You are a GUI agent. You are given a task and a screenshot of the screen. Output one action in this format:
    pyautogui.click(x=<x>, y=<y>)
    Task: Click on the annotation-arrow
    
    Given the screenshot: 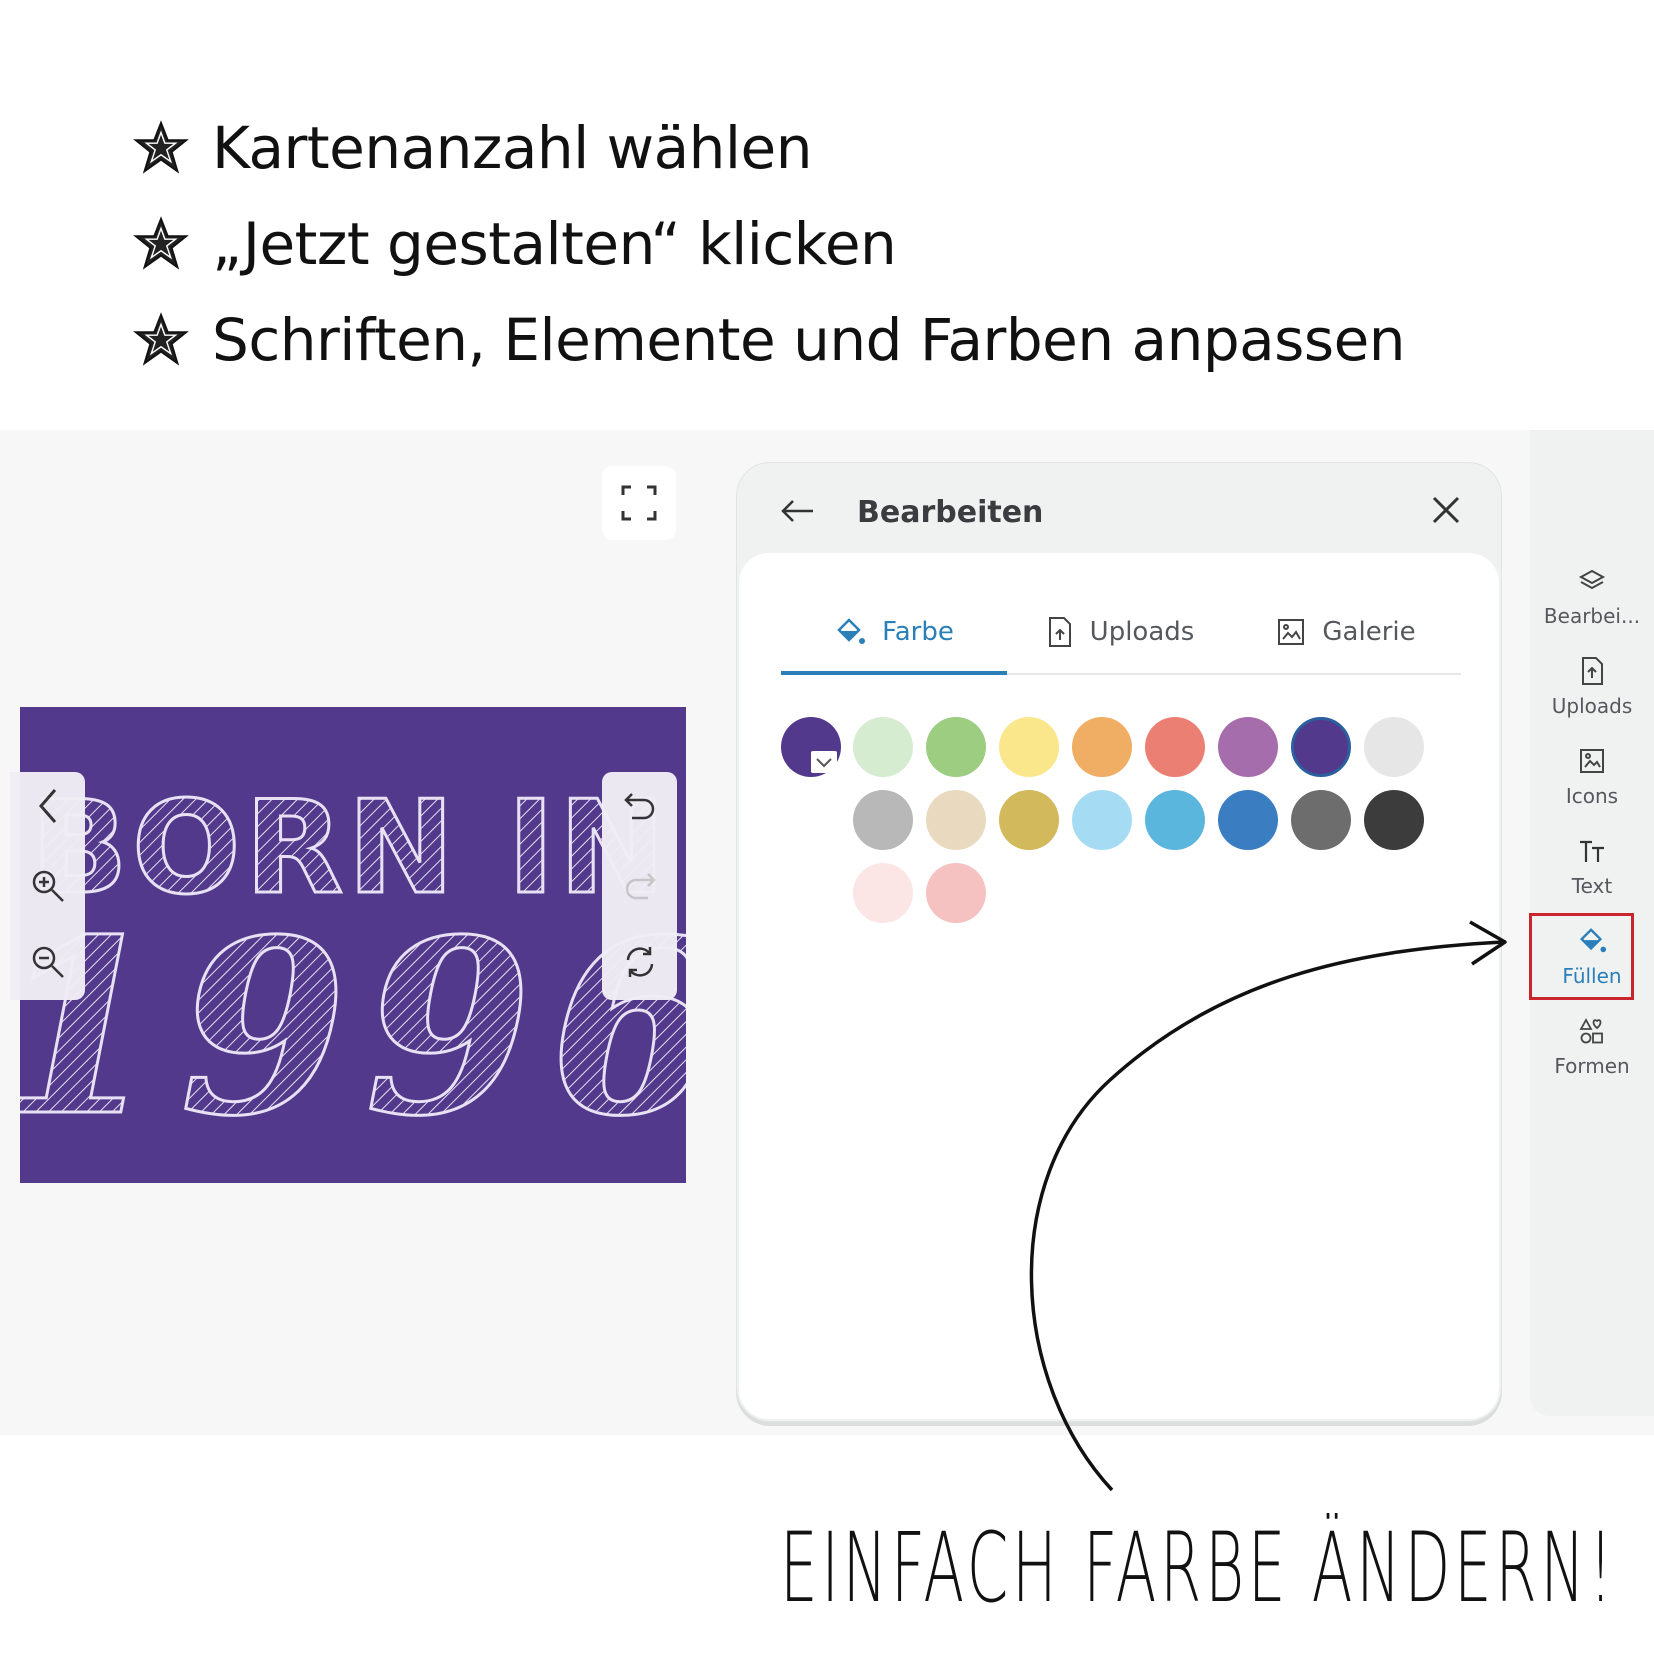 What is the action you would take?
    pyautogui.click(x=1268, y=1206)
    